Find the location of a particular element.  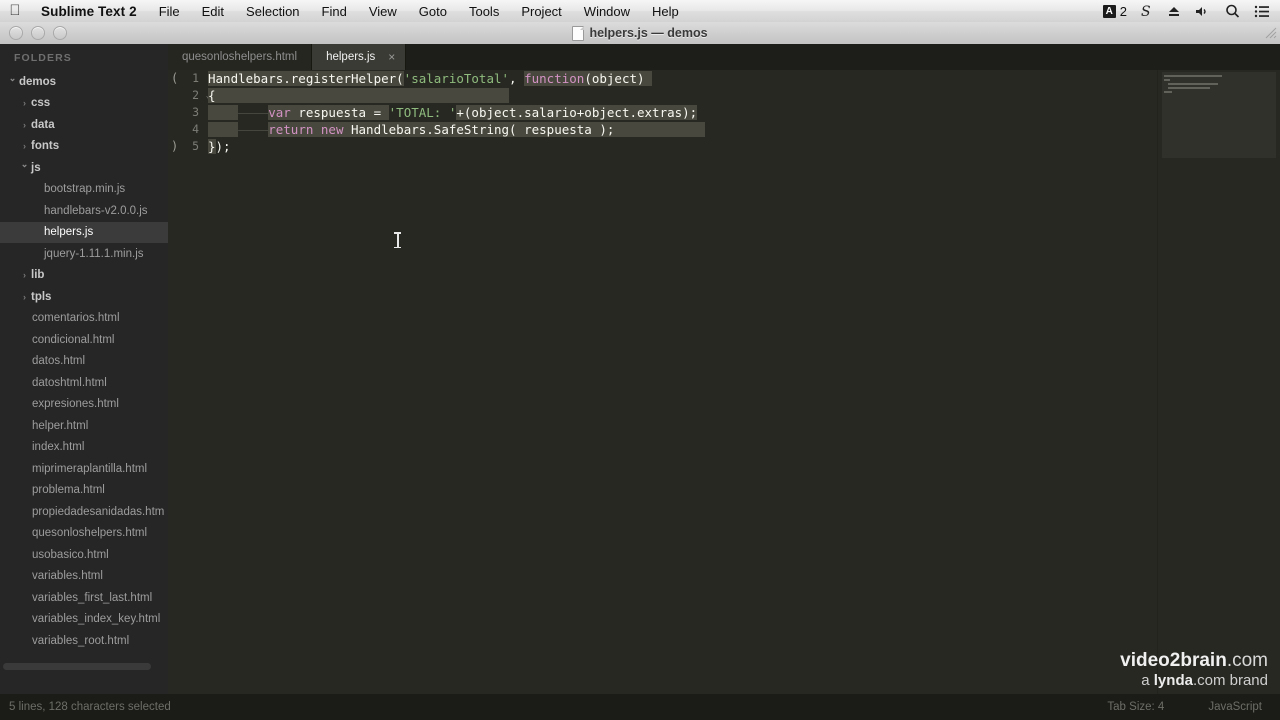

menu-item-tools: Tools is located at coordinates (484, 11).